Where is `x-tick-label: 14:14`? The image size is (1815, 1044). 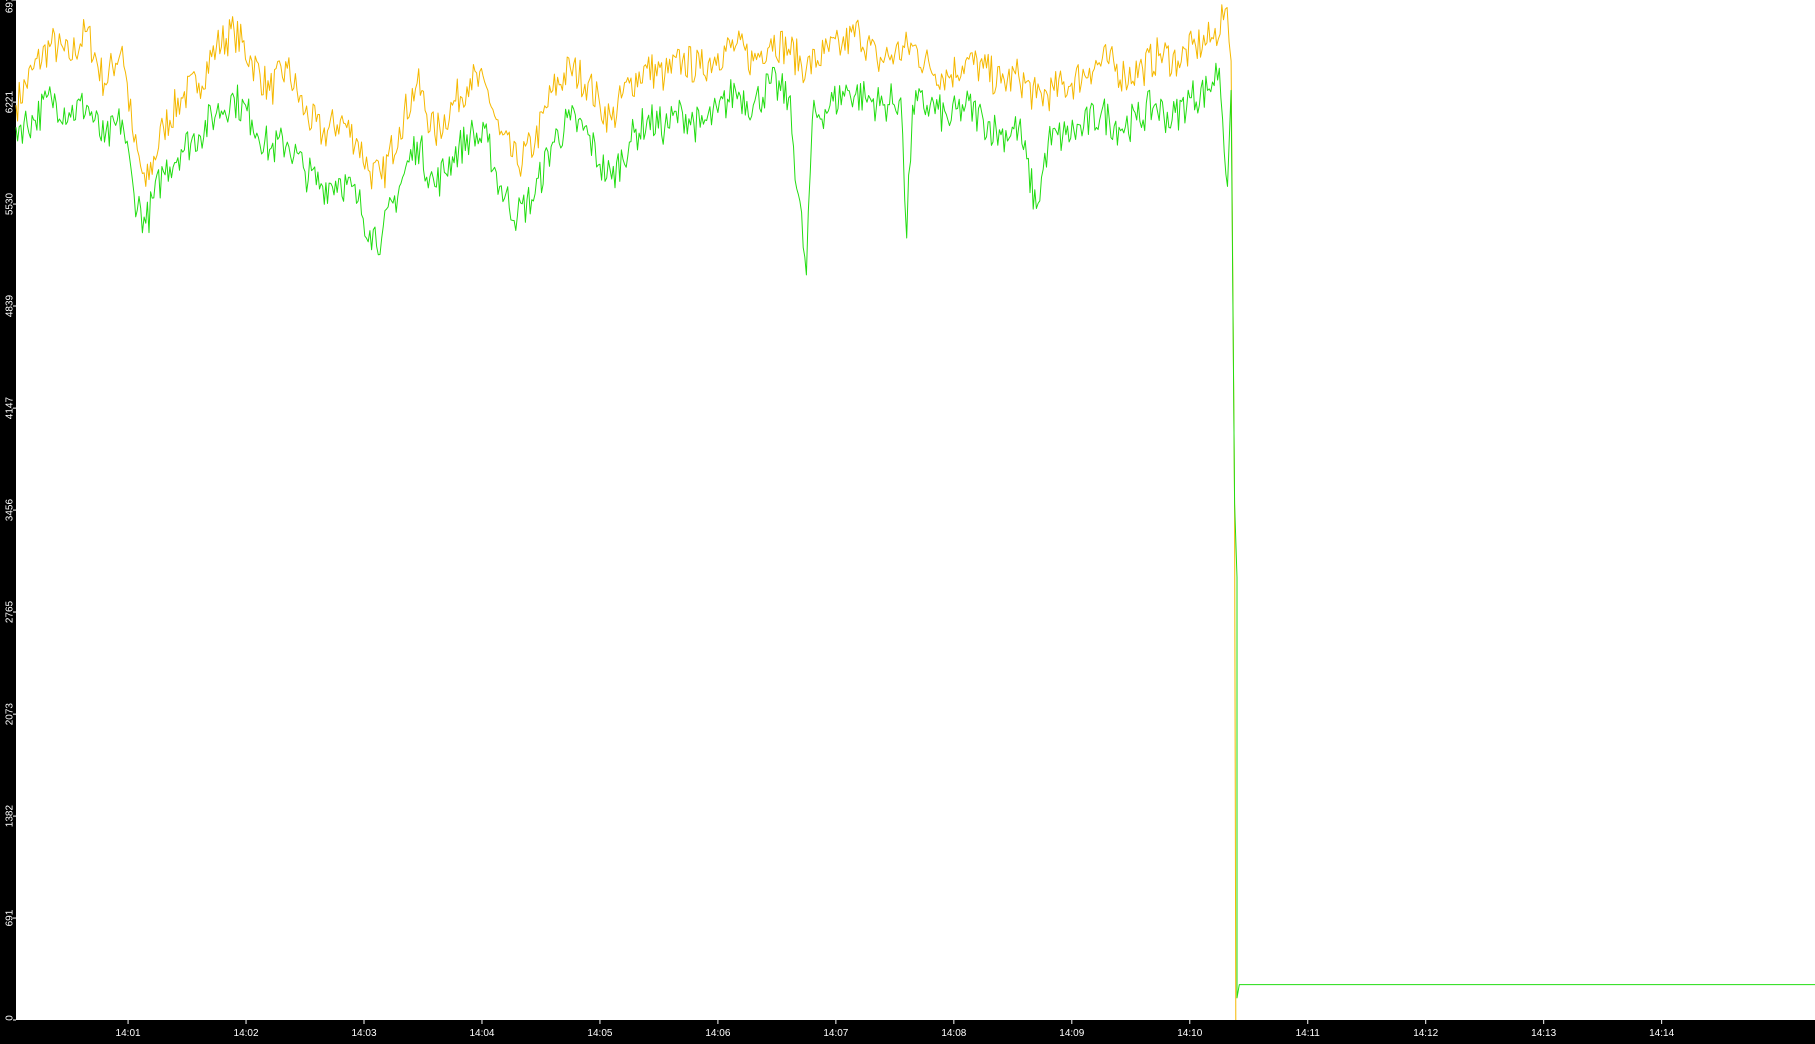 x-tick-label: 14:14 is located at coordinates (1661, 1033).